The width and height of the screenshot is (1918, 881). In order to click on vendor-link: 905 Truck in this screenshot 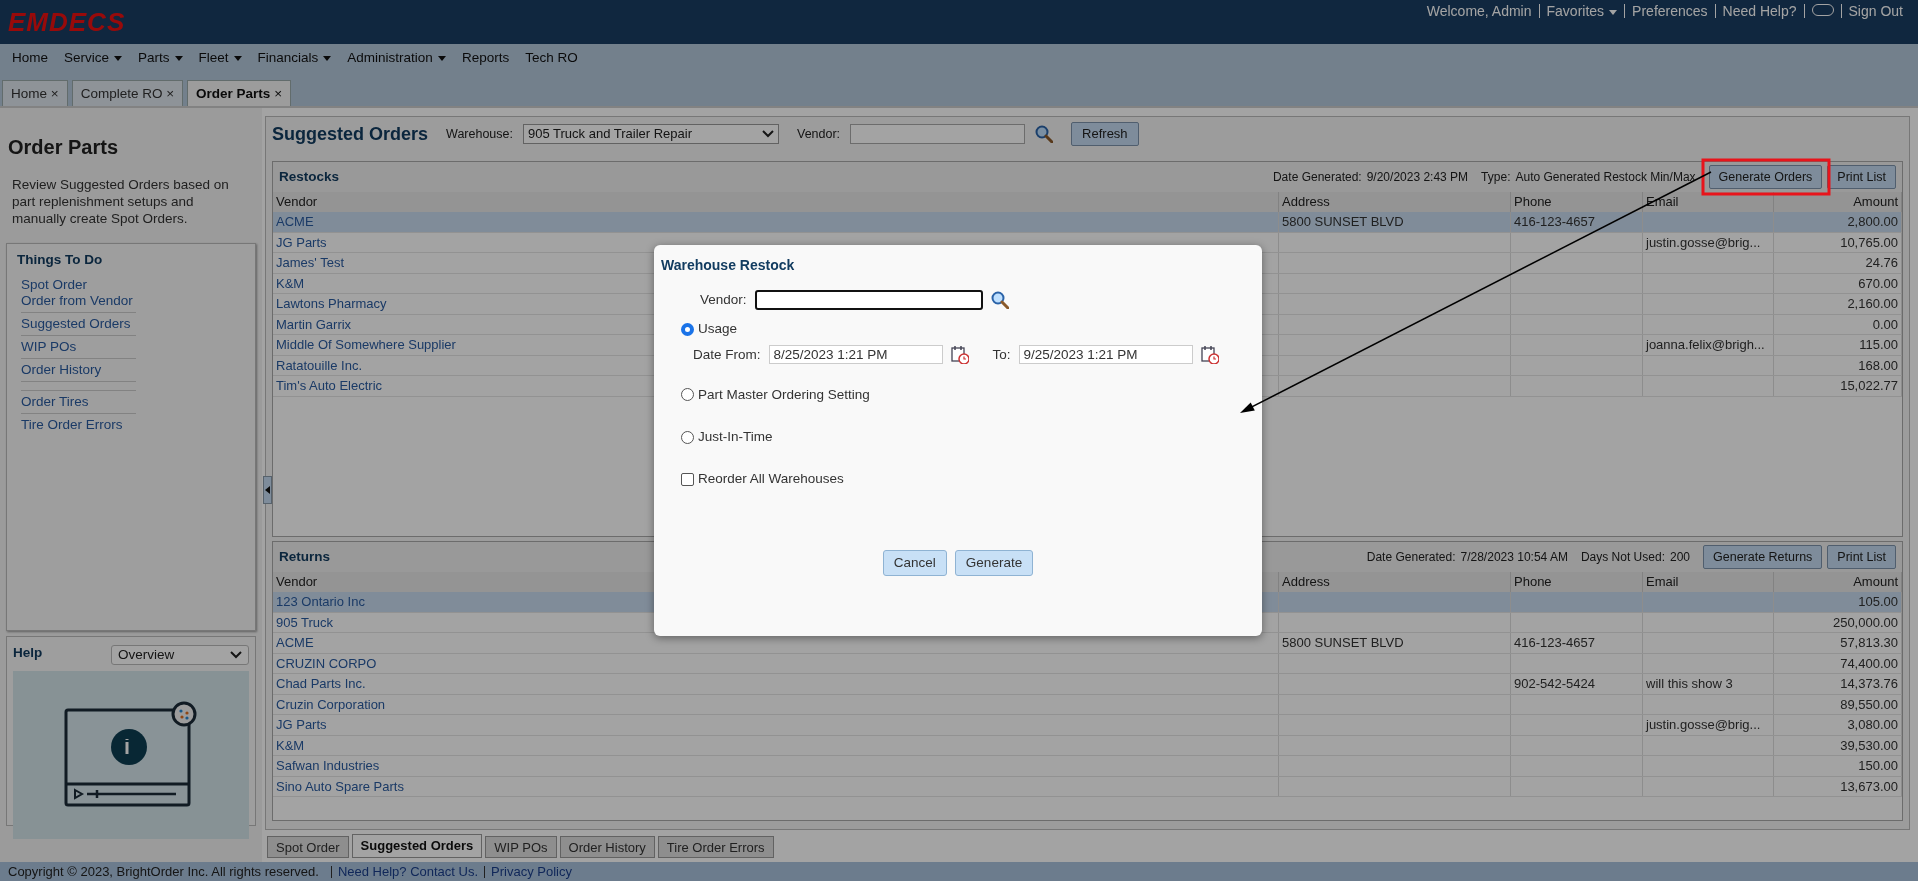, I will do `click(305, 622)`.